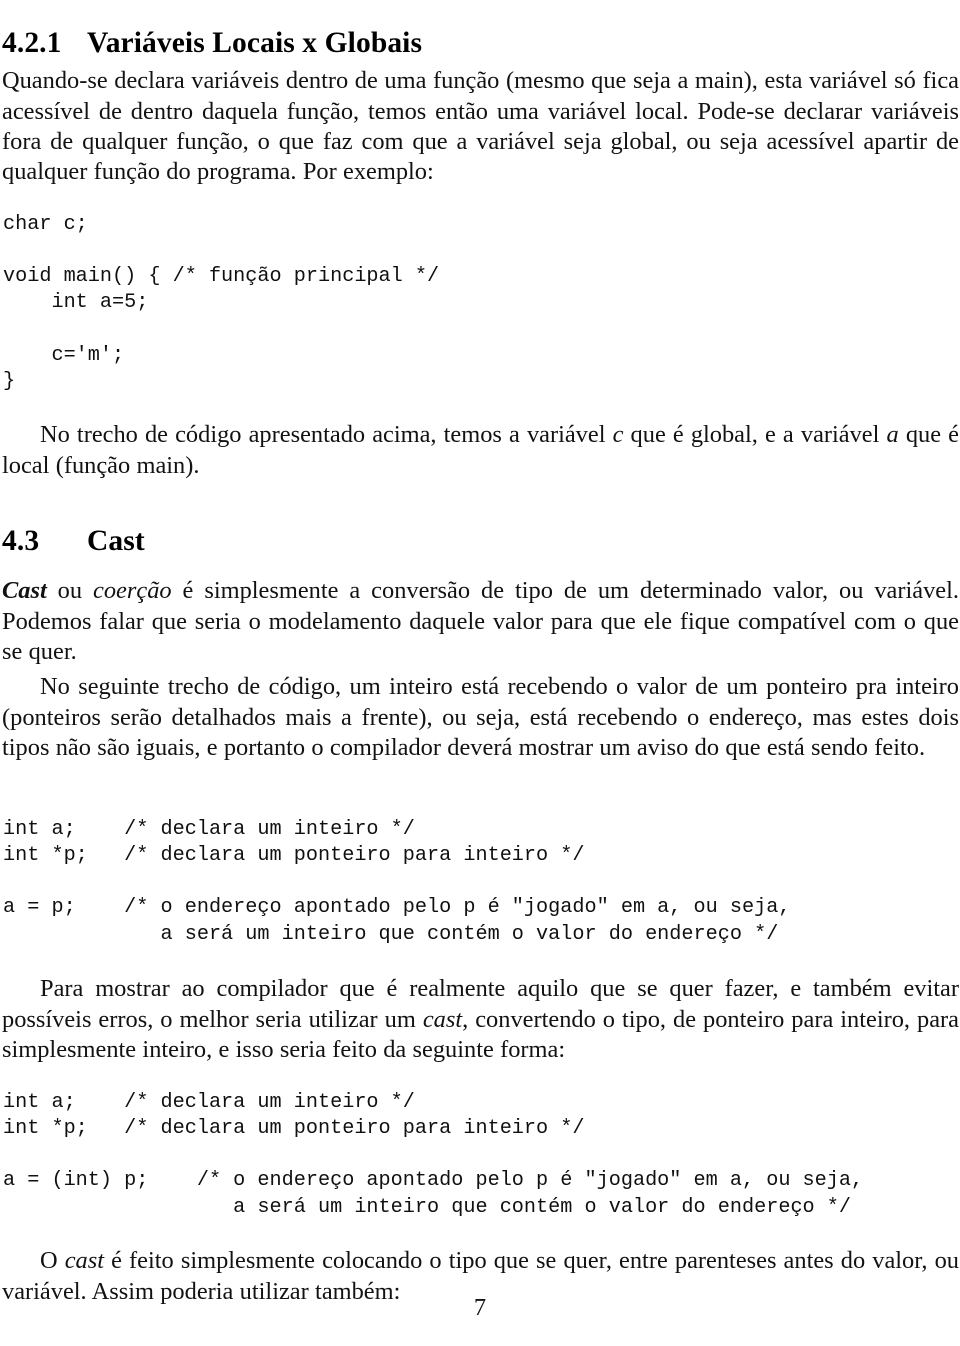 Image resolution: width=960 pixels, height=1346 pixels. What do you see at coordinates (480, 1307) in the screenshot?
I see `page-number: 7` at bounding box center [480, 1307].